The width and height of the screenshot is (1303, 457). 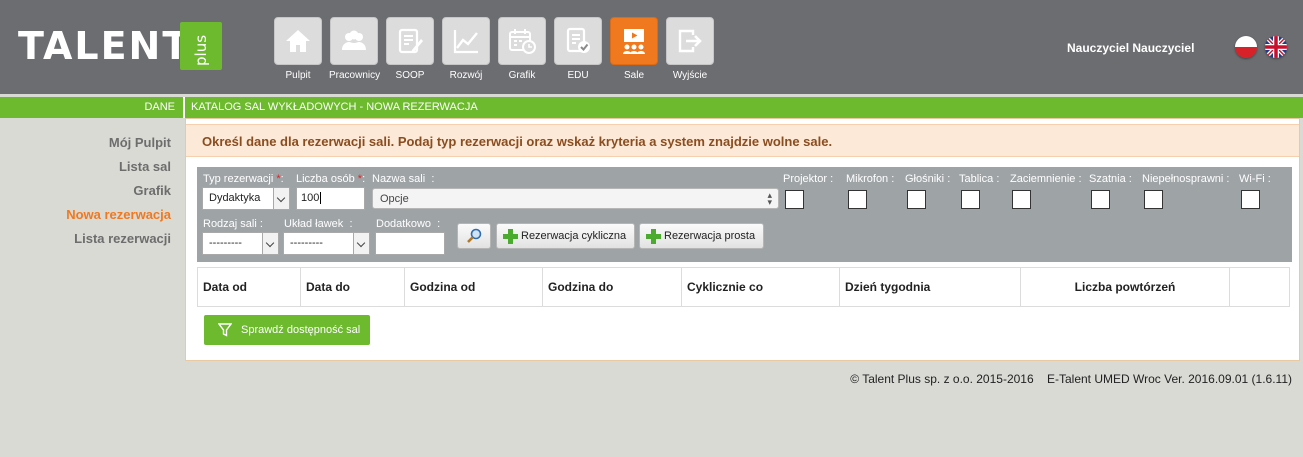 I want to click on calendar-clock-icon, so click(x=522, y=41).